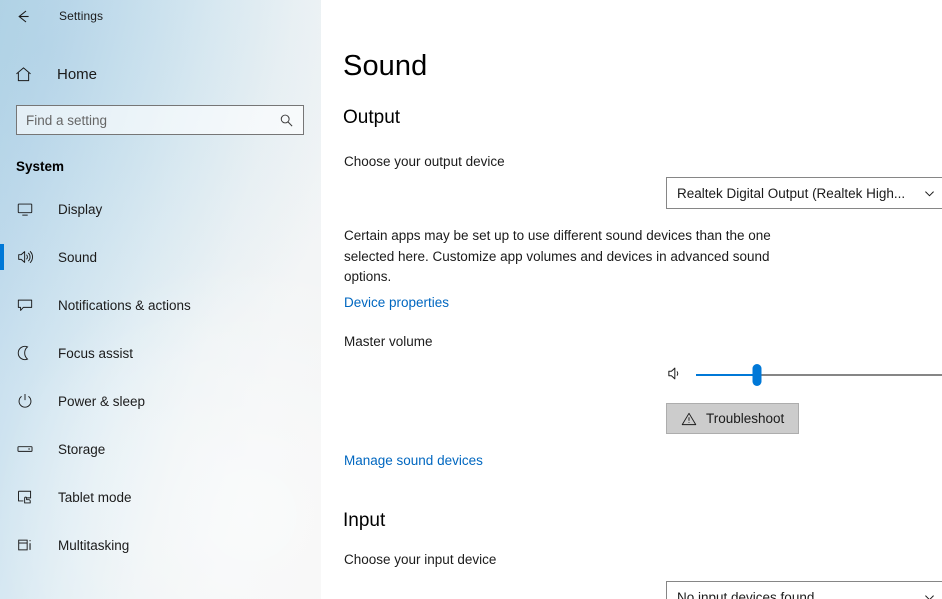 This screenshot has height=599, width=942. Describe the element at coordinates (80, 209) in the screenshot. I see `sidebar-item-label: Display` at that location.